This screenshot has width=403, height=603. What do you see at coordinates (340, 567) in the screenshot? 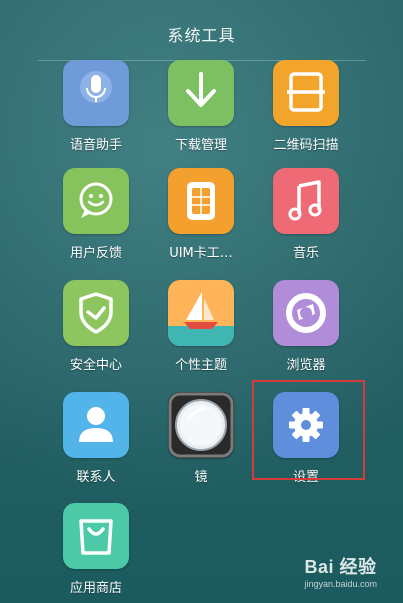
I see `watermark-brand: Bai 经验` at bounding box center [340, 567].